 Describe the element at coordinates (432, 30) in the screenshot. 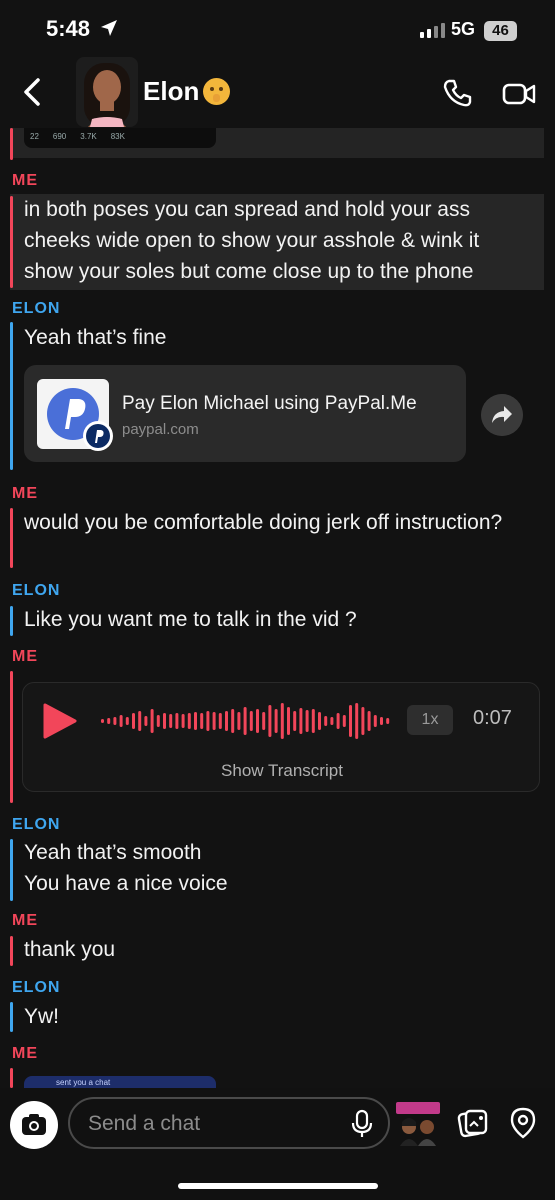

I see `signal-bars-icon` at that location.